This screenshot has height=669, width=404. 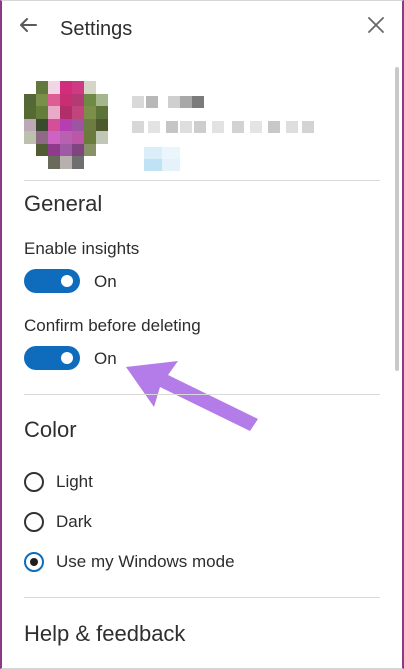 What do you see at coordinates (52, 358) in the screenshot?
I see `confirm-before-deleting-toggle` at bounding box center [52, 358].